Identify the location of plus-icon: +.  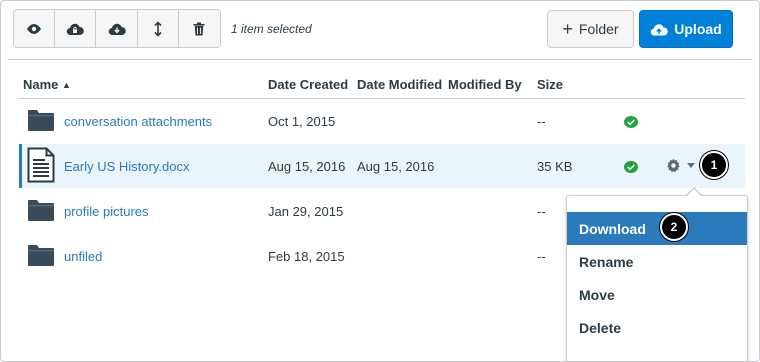
(567, 29).